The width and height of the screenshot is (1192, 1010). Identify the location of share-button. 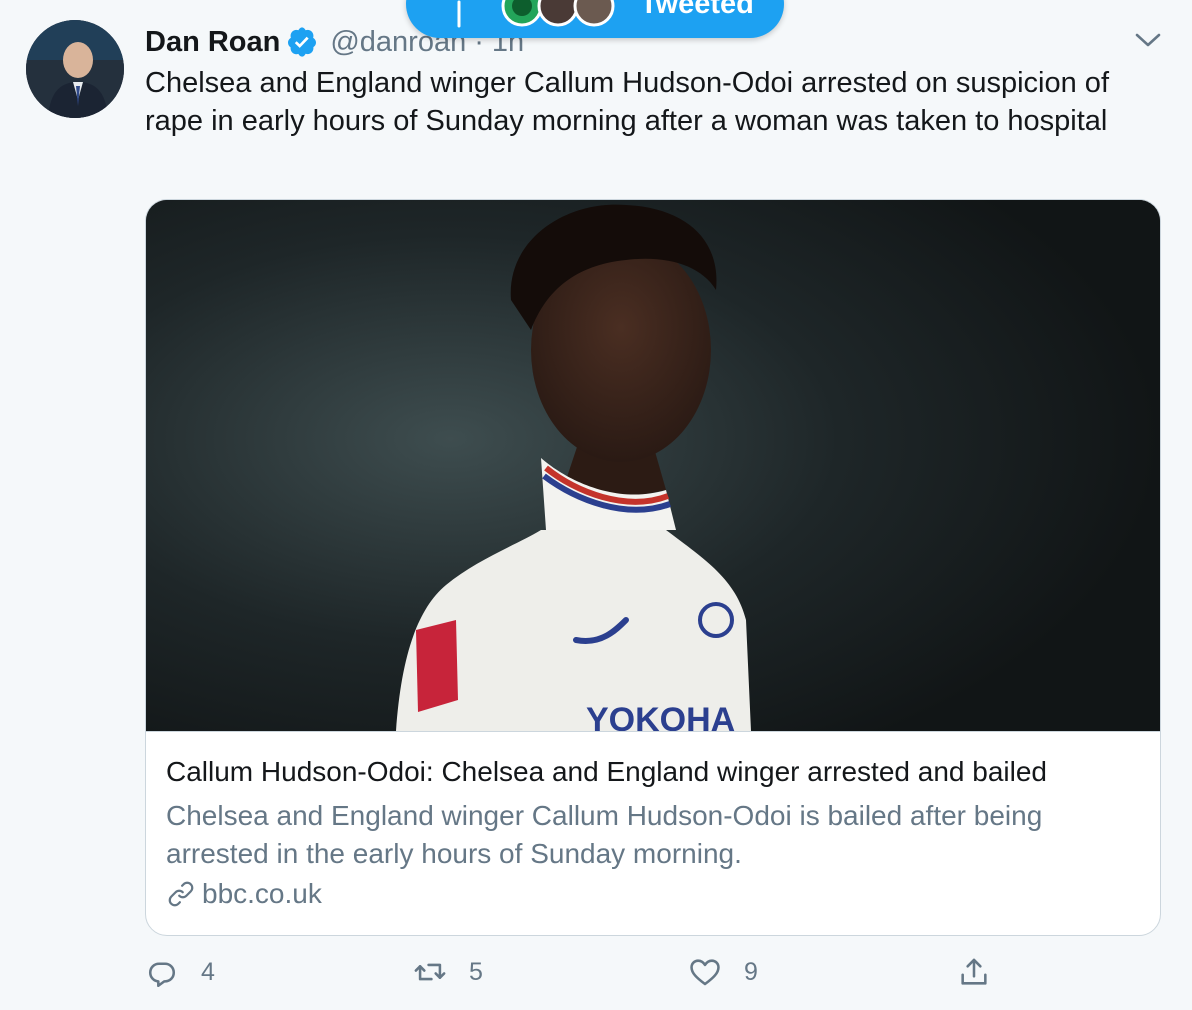
(985, 972).